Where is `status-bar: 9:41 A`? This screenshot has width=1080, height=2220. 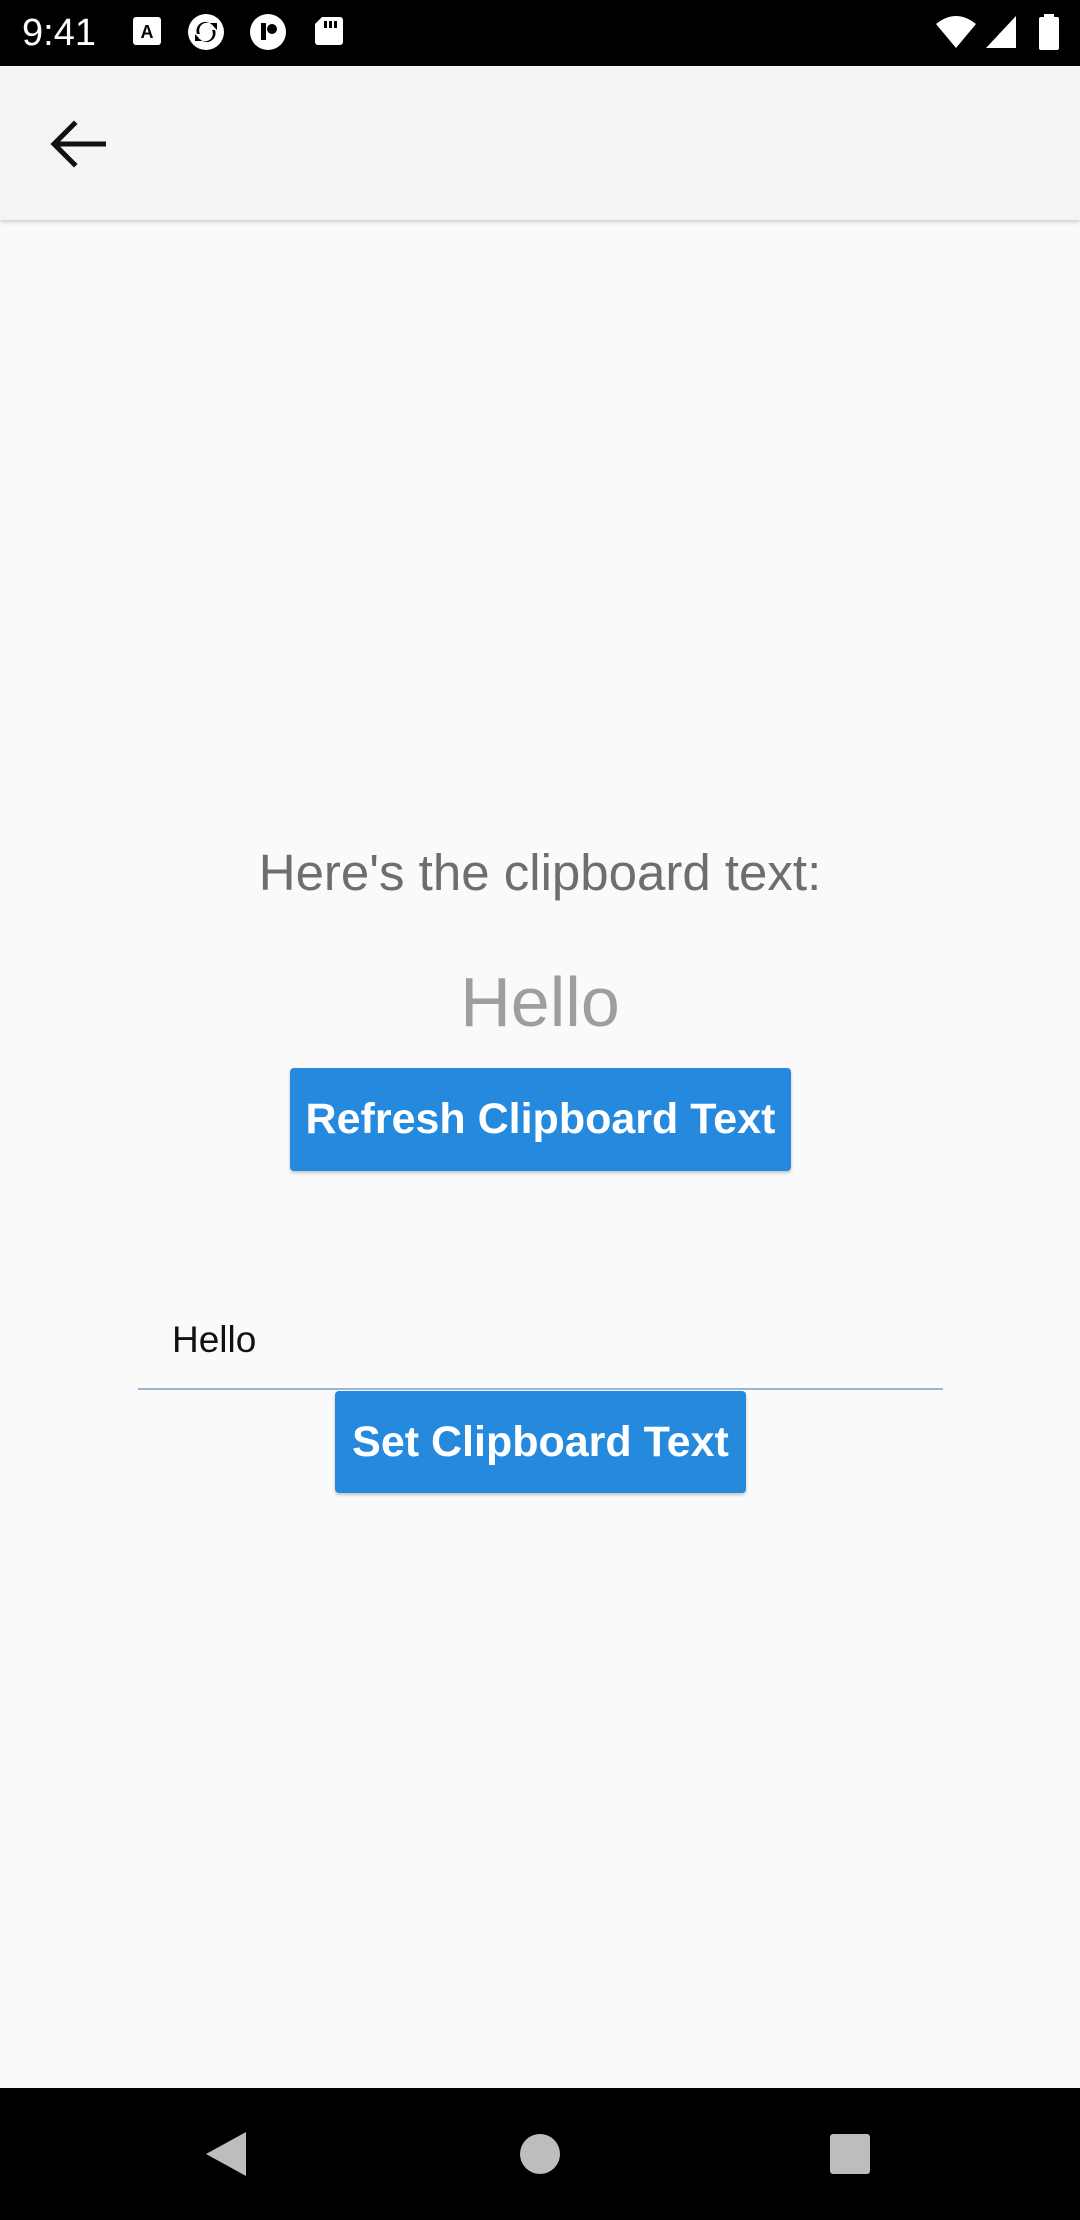
status-bar: 9:41 A is located at coordinates (540, 33).